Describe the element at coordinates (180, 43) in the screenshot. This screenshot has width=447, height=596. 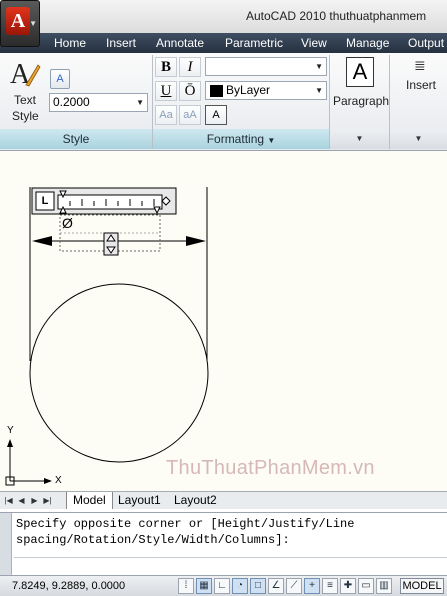
I see `tab-annotate: Annotate` at that location.